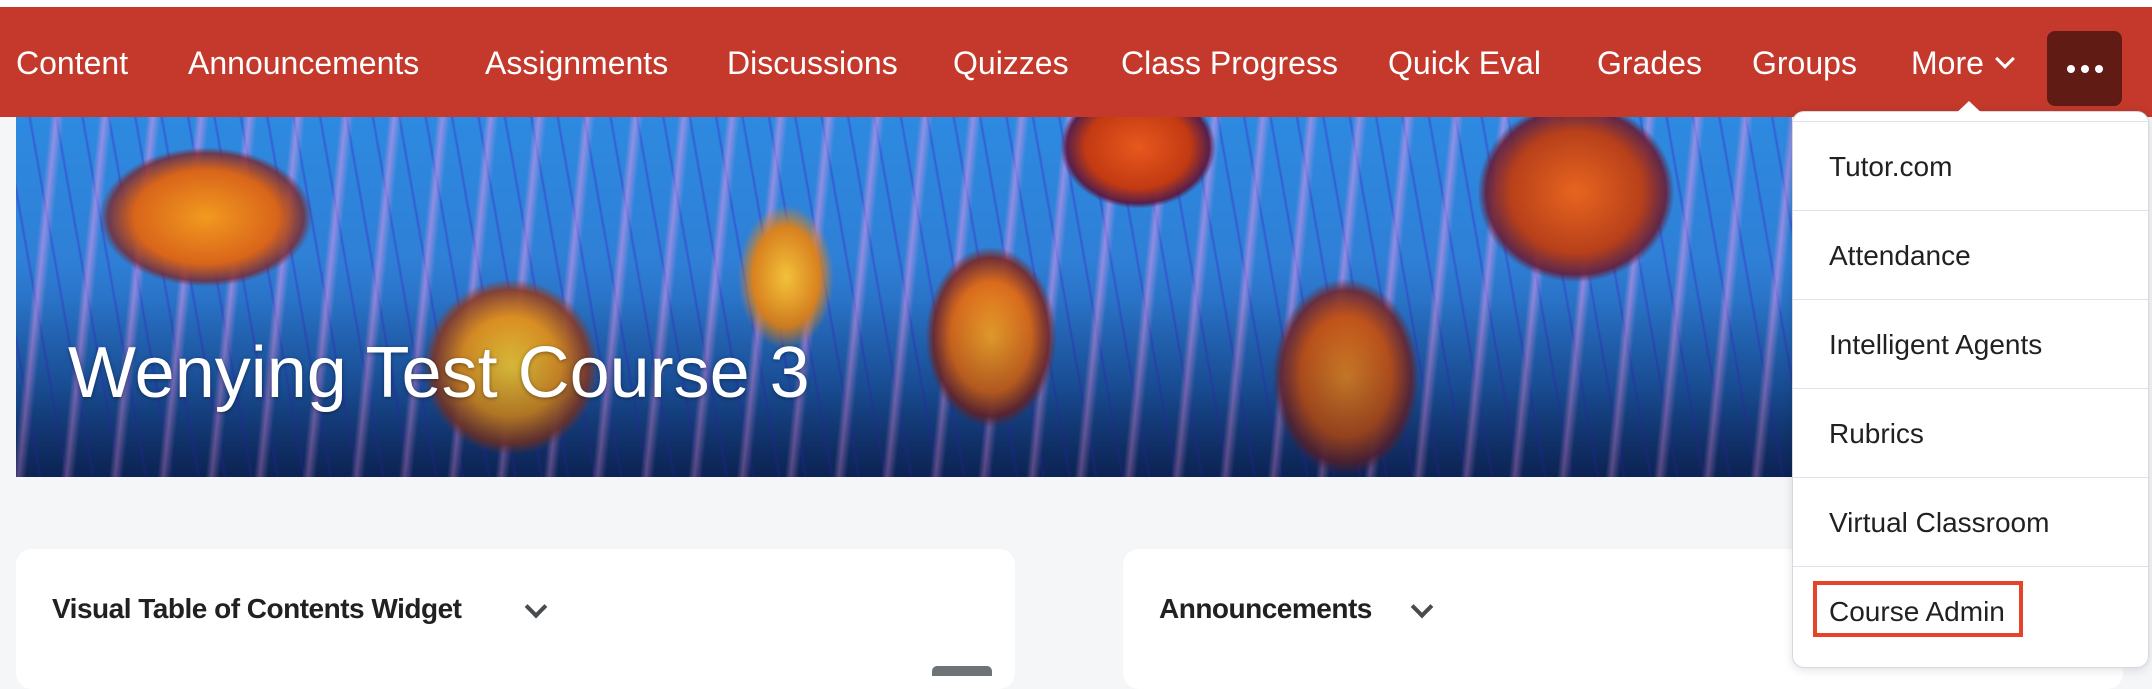 The height and width of the screenshot is (689, 2152). Describe the element at coordinates (1900, 255) in the screenshot. I see `menu-item-label: Attendance` at that location.